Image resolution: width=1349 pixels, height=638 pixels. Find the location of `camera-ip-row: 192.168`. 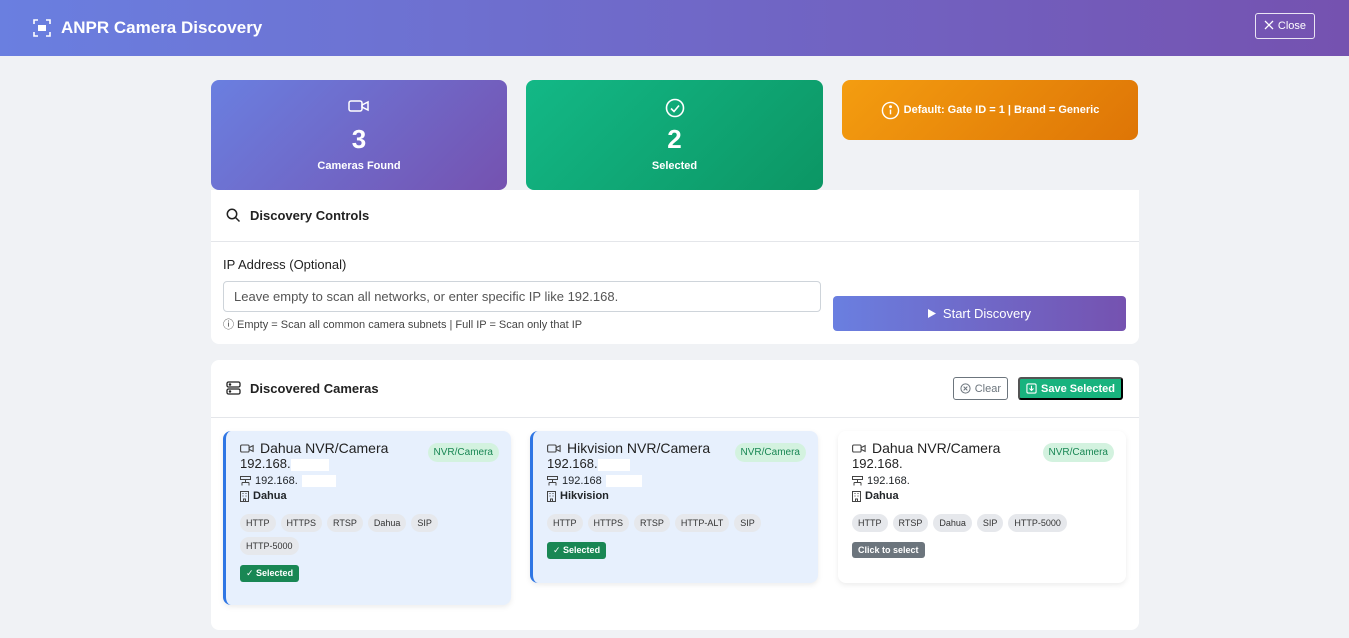

camera-ip-row: 192.168 is located at coordinates (675, 481).